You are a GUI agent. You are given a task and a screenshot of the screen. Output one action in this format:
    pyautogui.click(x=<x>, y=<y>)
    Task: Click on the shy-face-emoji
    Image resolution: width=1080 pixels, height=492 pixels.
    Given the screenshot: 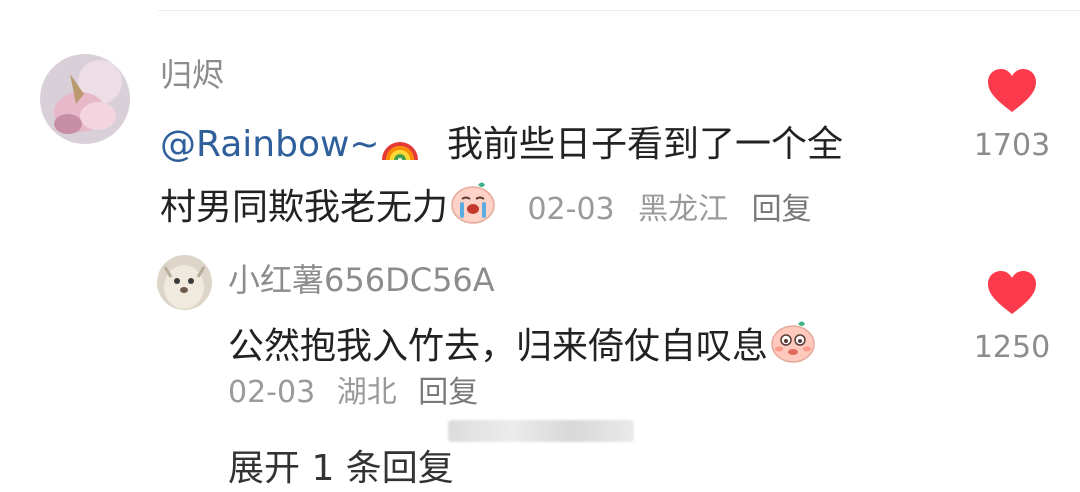 What is the action you would take?
    pyautogui.click(x=793, y=341)
    